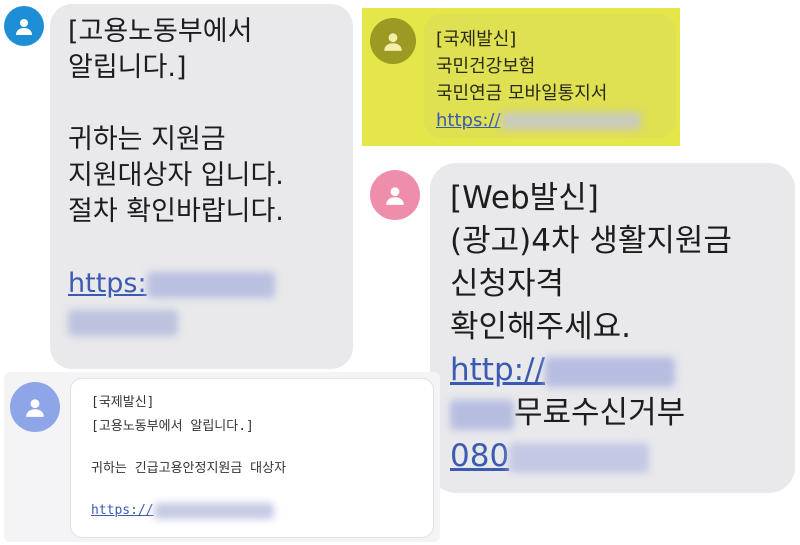  I want to click on message-line: 국민건강보험, so click(486, 66).